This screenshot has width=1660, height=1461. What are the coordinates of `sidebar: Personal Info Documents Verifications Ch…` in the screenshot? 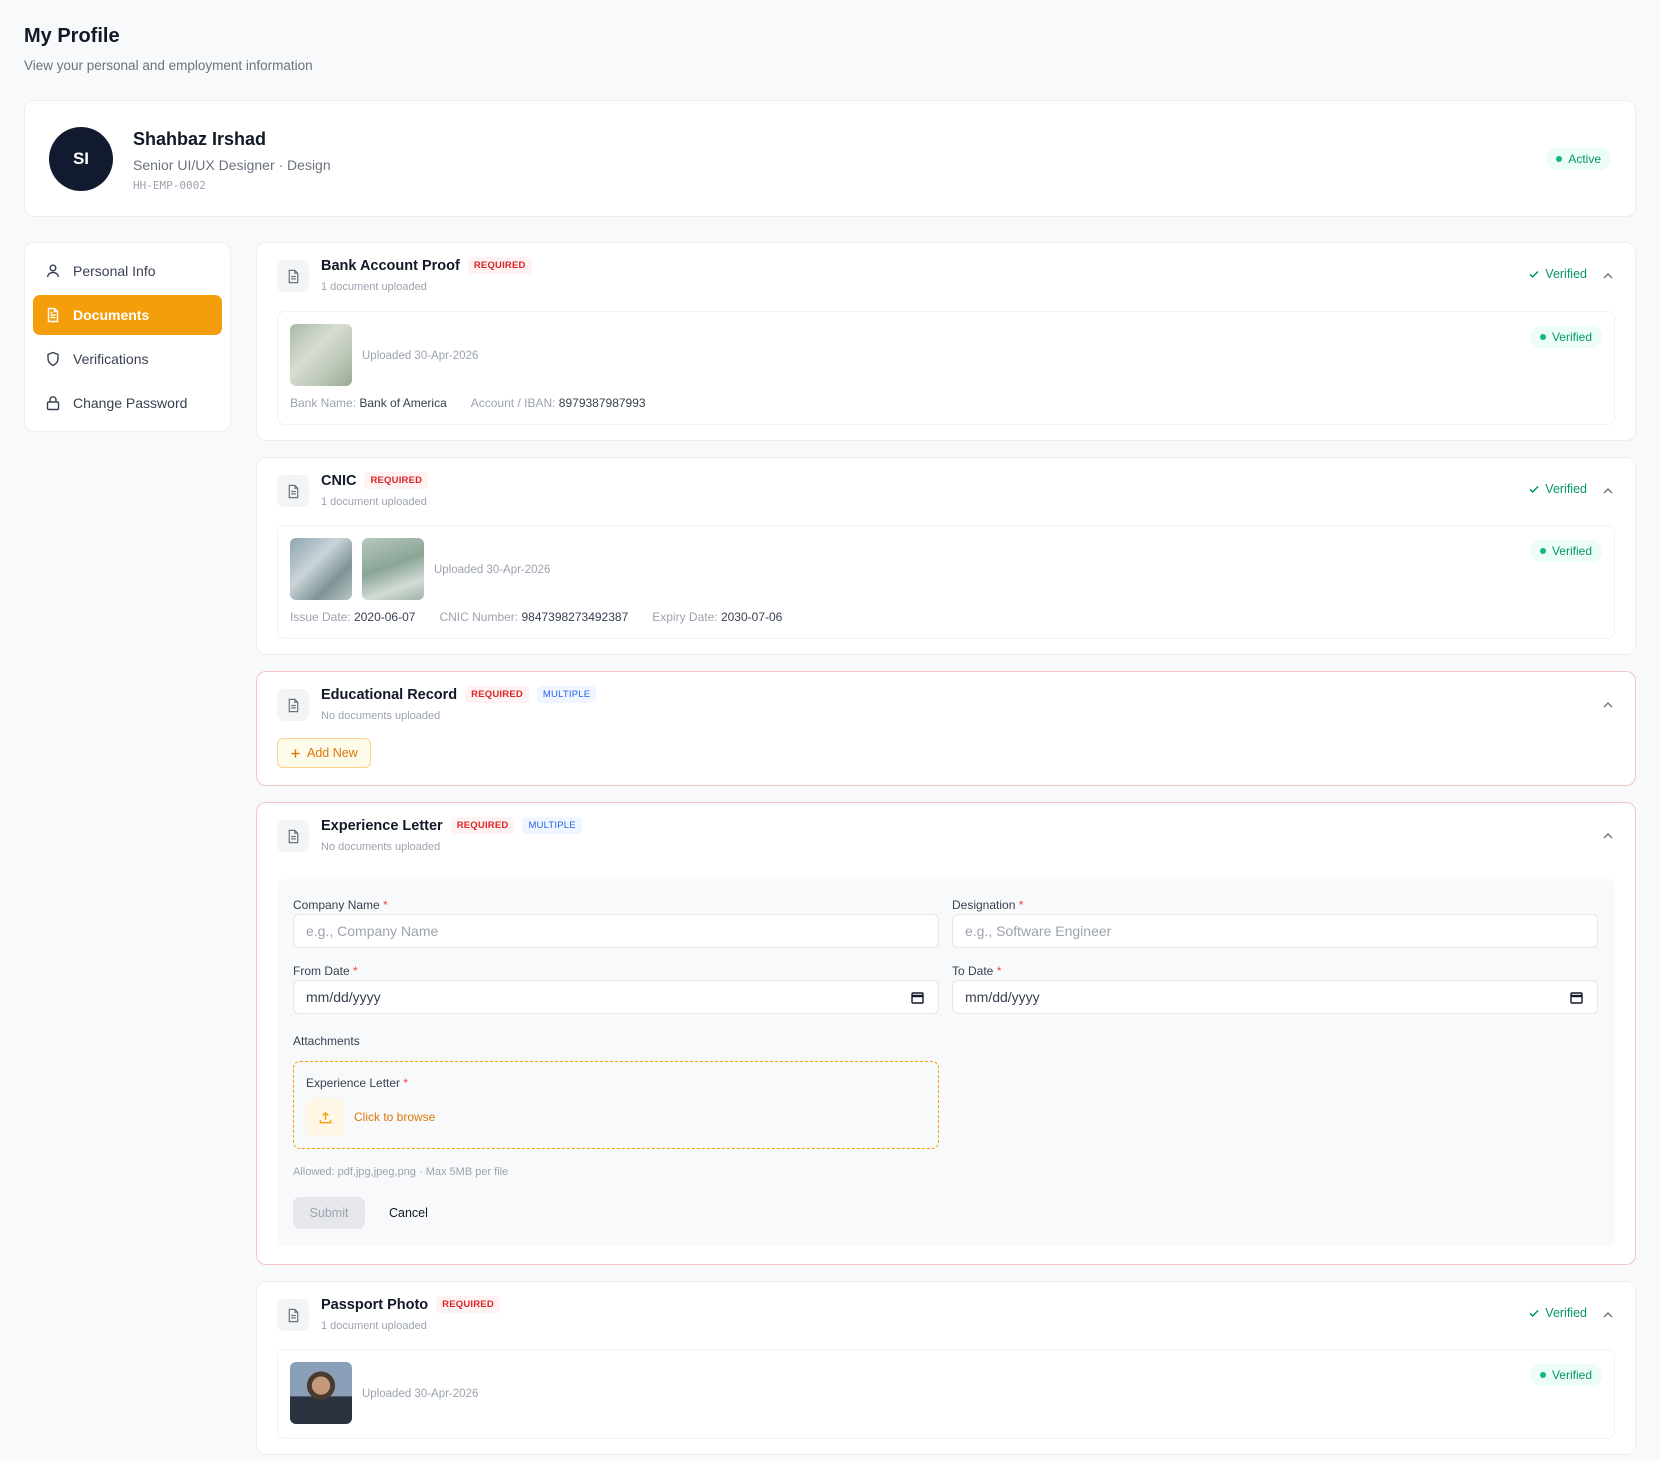 It's located at (127, 337).